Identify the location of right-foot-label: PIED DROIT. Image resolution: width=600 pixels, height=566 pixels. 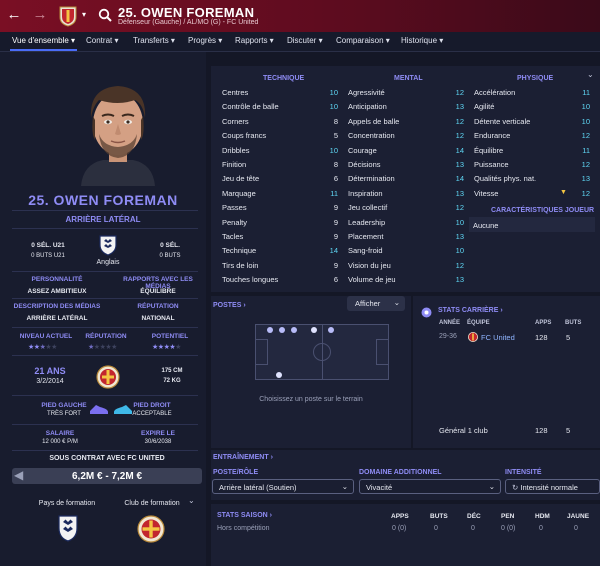
(152, 405).